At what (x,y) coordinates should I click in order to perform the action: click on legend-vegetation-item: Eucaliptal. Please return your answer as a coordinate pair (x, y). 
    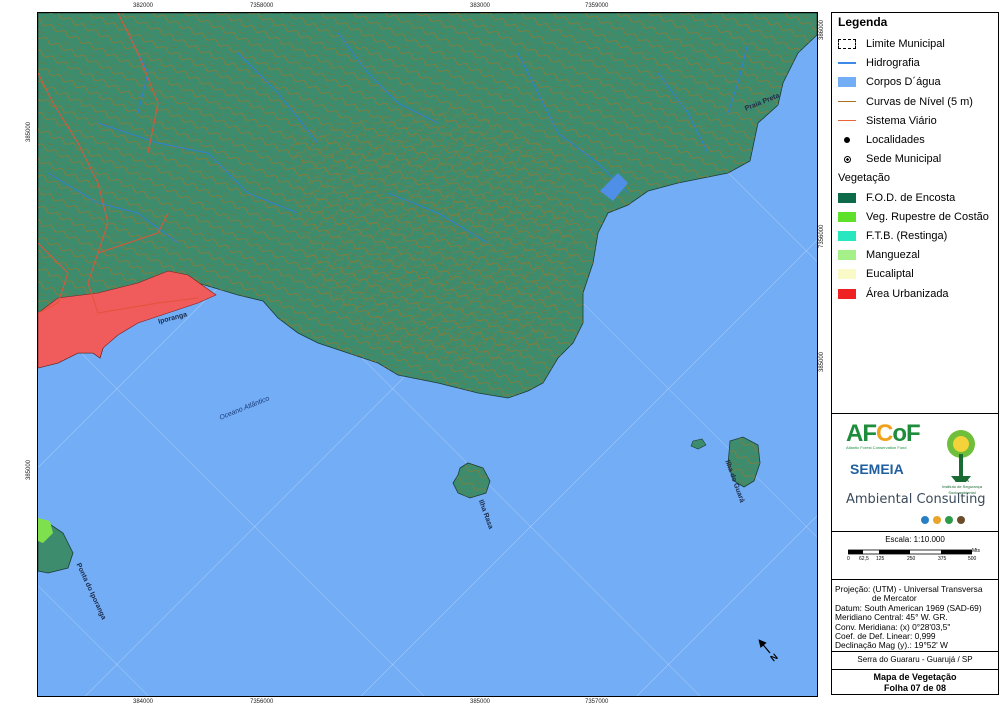
    Looking at the image, I should click on (876, 274).